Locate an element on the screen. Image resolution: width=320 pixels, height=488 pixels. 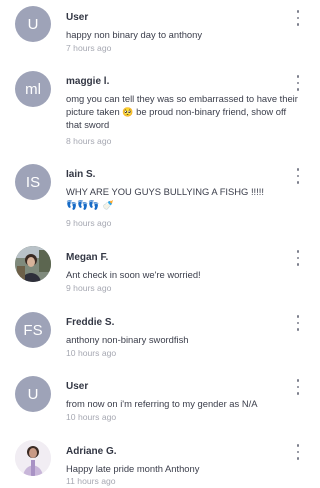
comment-timestamp: 11 hours ago is located at coordinates (91, 481).